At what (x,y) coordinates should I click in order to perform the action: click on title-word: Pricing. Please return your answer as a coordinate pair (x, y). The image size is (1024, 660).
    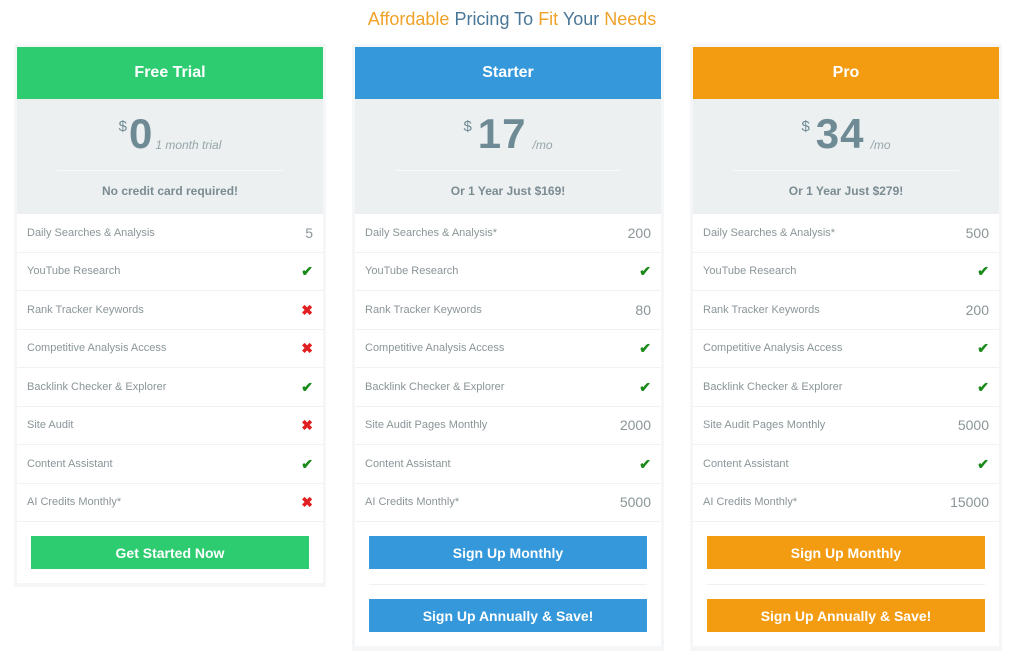
    Looking at the image, I should click on (482, 19).